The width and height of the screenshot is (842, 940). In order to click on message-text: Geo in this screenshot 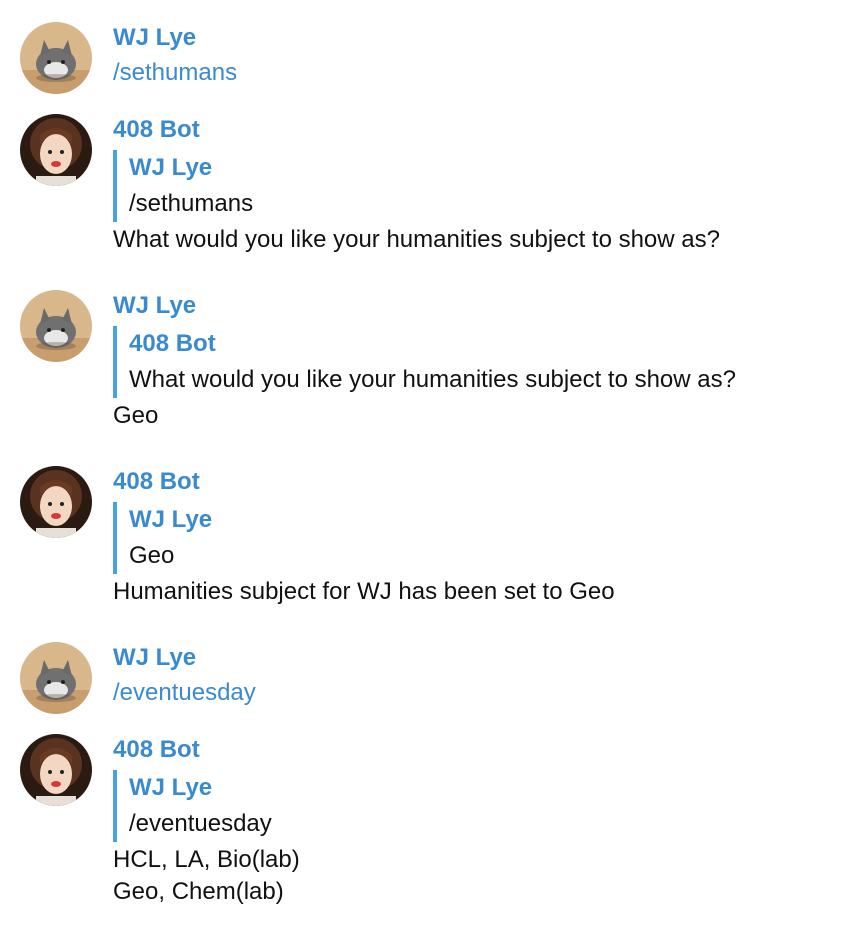, I will do `click(136, 415)`.